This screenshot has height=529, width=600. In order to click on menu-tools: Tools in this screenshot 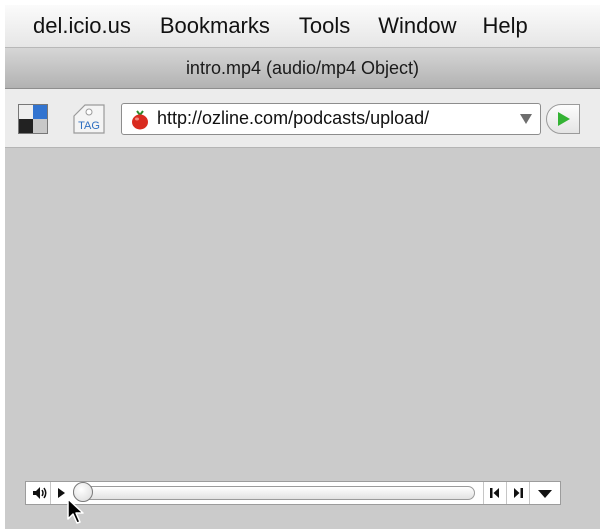, I will do `click(324, 26)`.